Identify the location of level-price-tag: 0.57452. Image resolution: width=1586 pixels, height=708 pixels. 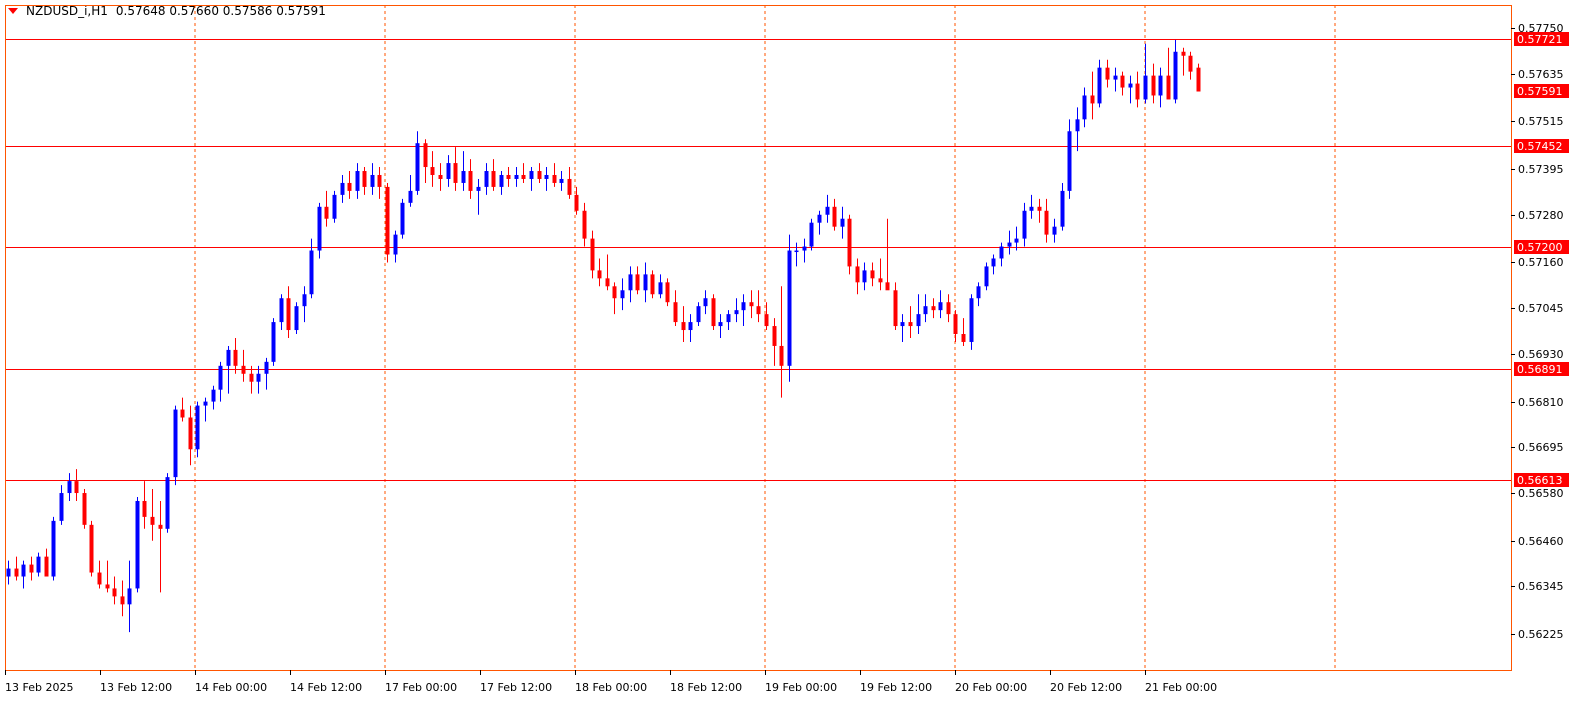
(1541, 146).